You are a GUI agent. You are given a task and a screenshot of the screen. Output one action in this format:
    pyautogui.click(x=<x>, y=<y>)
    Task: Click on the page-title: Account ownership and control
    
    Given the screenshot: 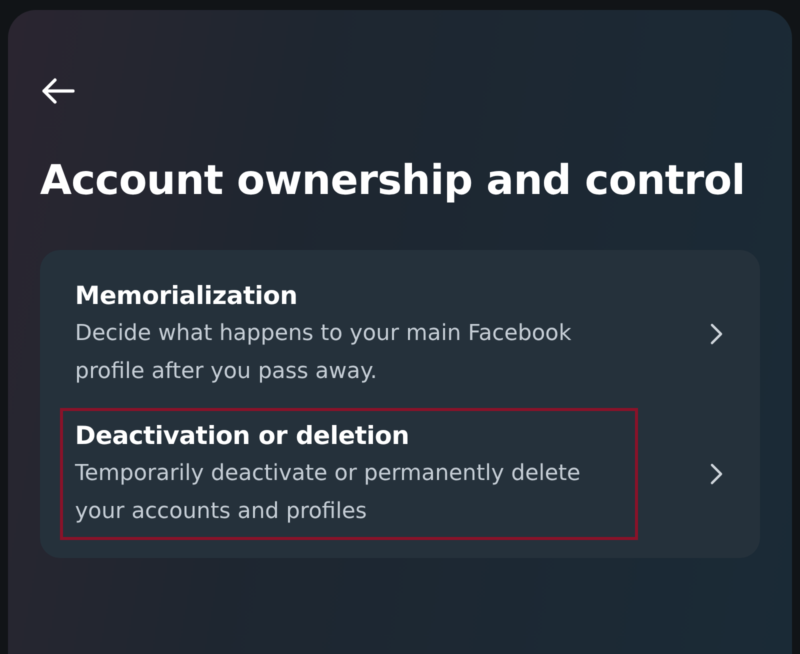 What is the action you would take?
    pyautogui.click(x=393, y=180)
    